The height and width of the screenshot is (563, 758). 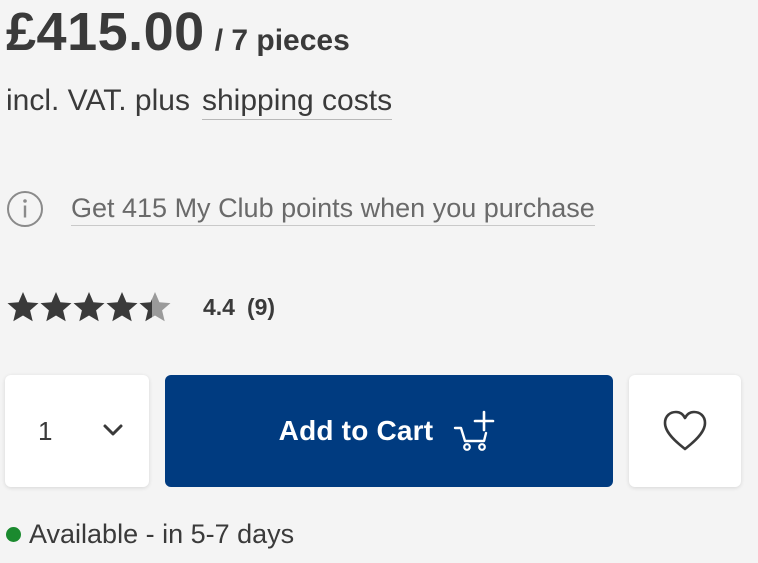 I want to click on rating-row: 4.4 (9), so click(x=140, y=307).